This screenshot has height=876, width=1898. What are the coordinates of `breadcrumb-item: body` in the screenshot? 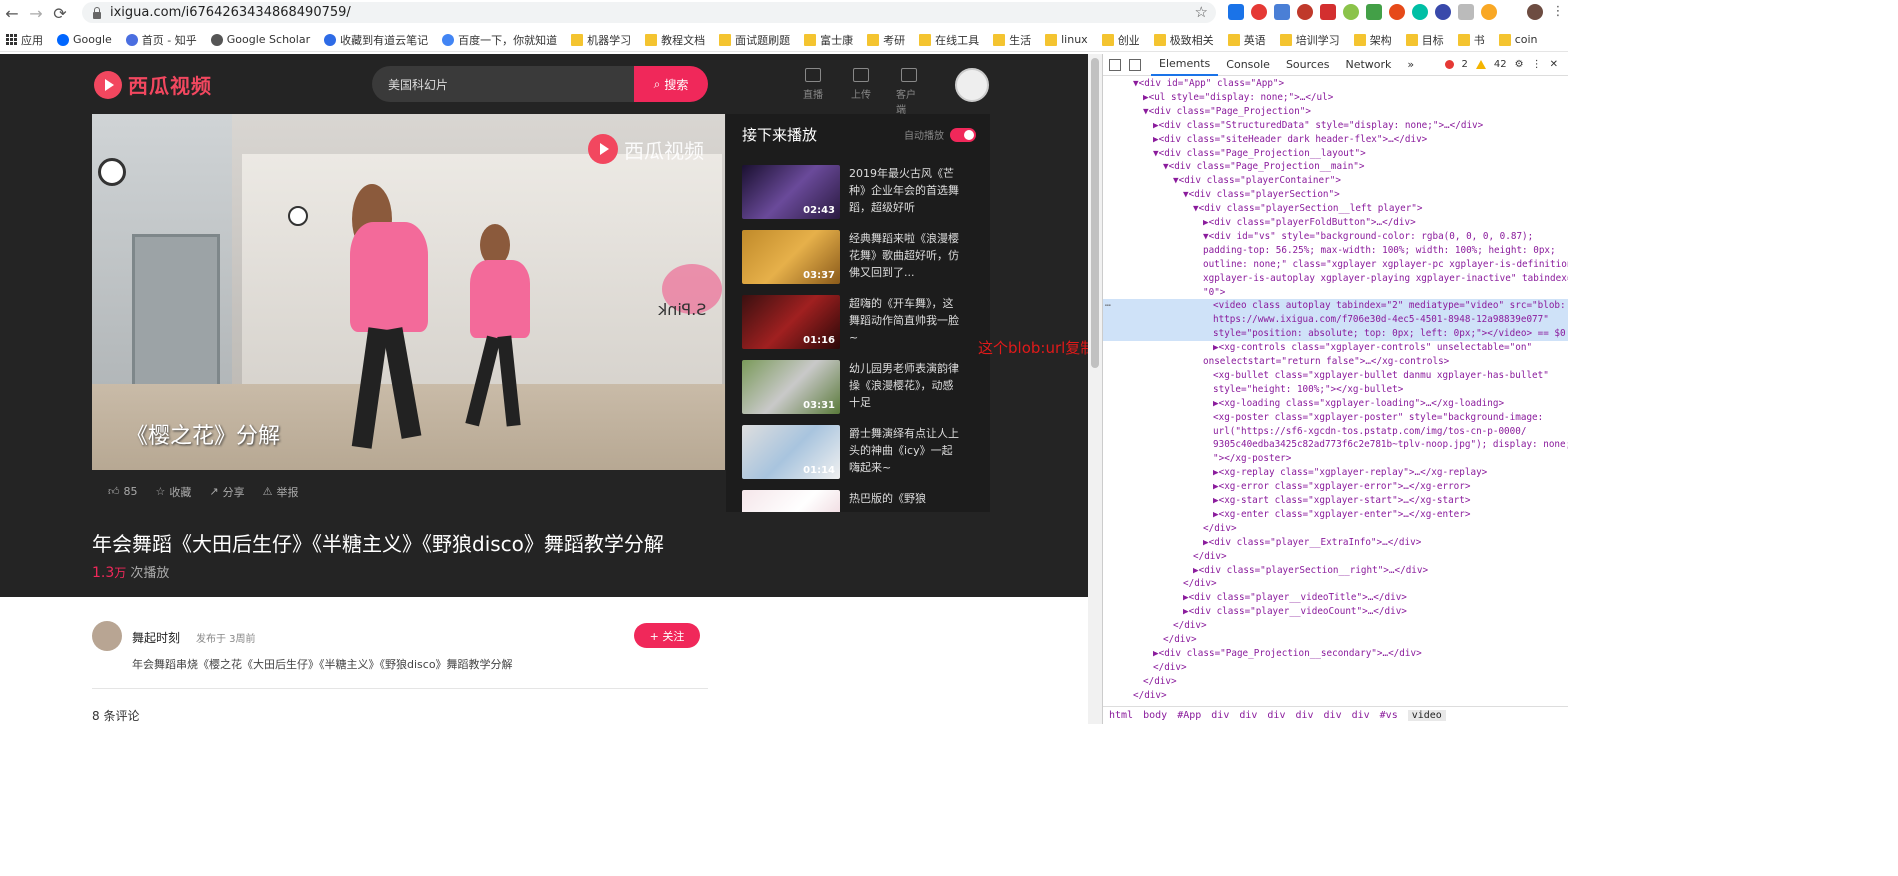 It's located at (1155, 715).